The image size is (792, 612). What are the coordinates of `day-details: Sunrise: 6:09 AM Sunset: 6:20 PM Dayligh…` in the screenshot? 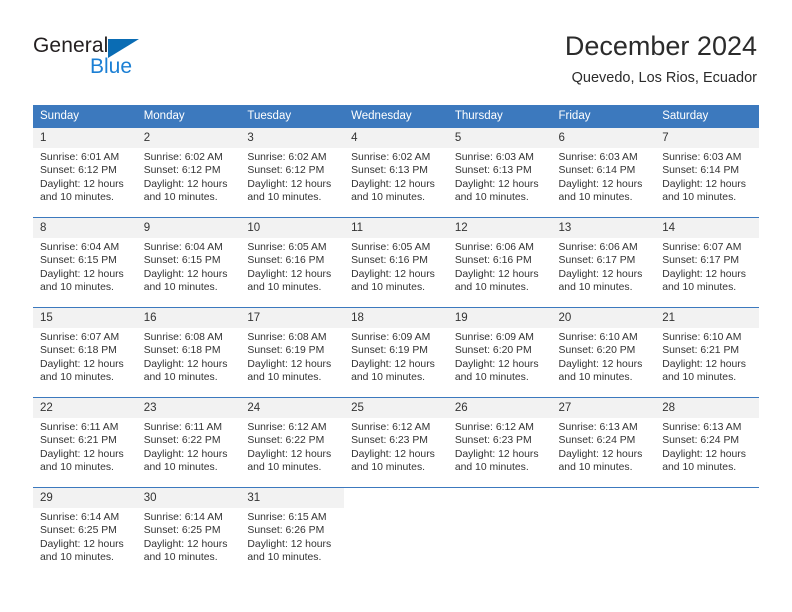 It's located at (500, 356).